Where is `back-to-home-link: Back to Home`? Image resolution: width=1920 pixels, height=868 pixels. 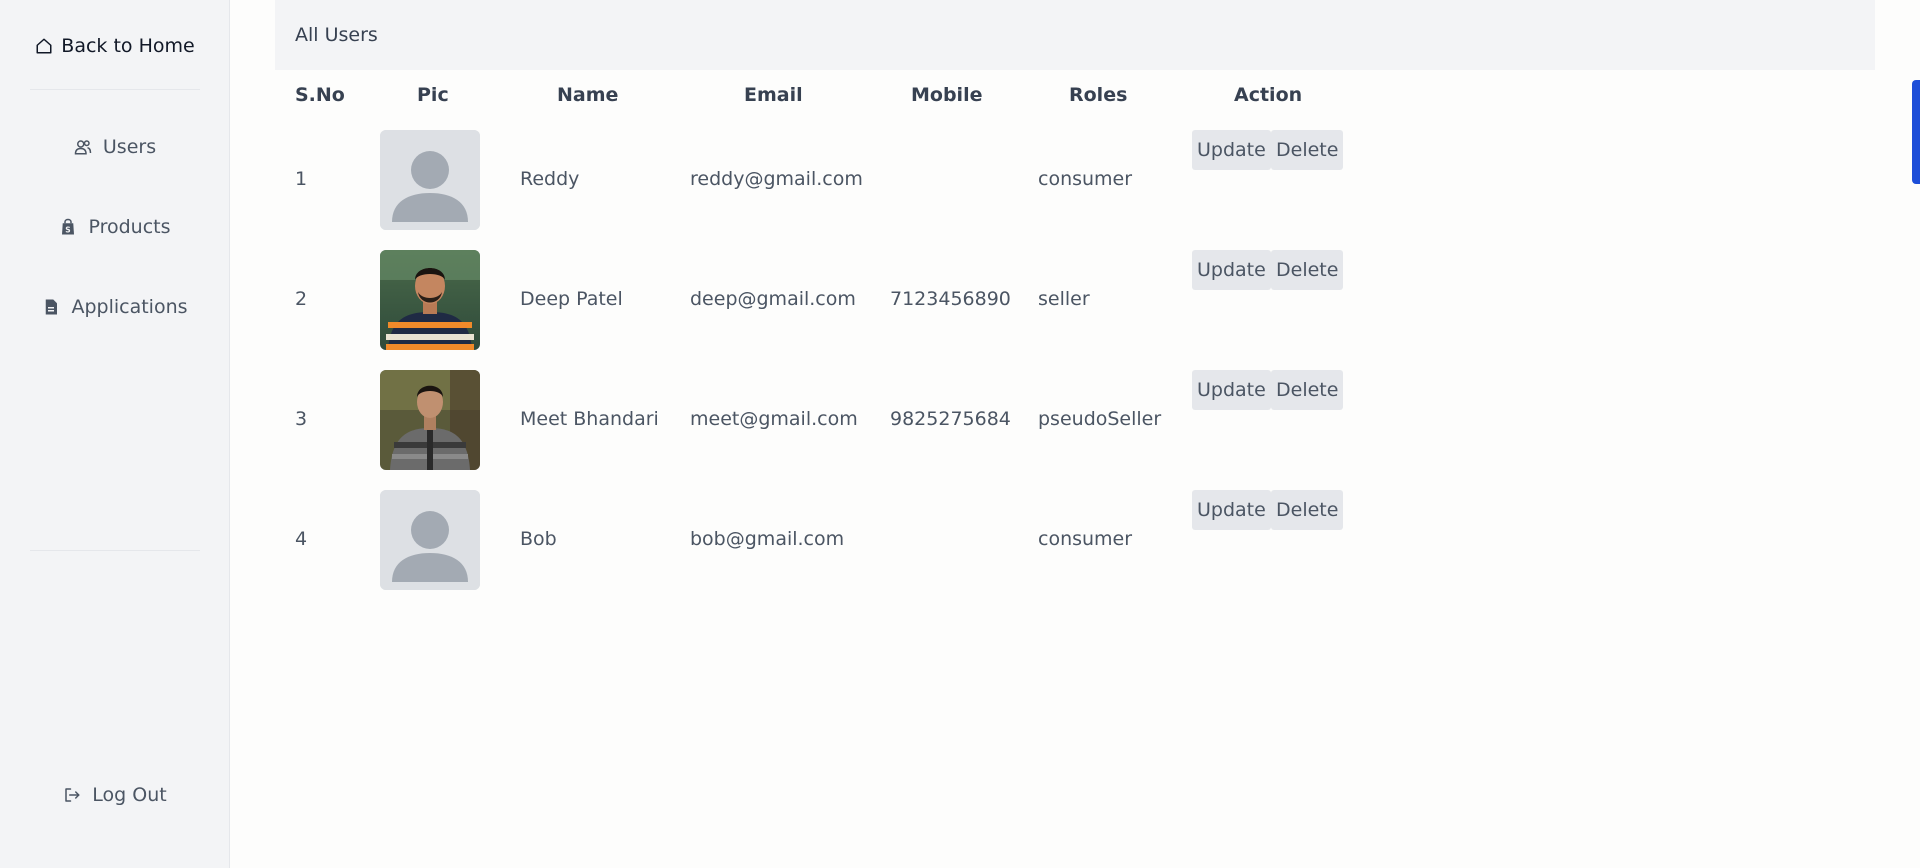 back-to-home-link: Back to Home is located at coordinates (114, 46).